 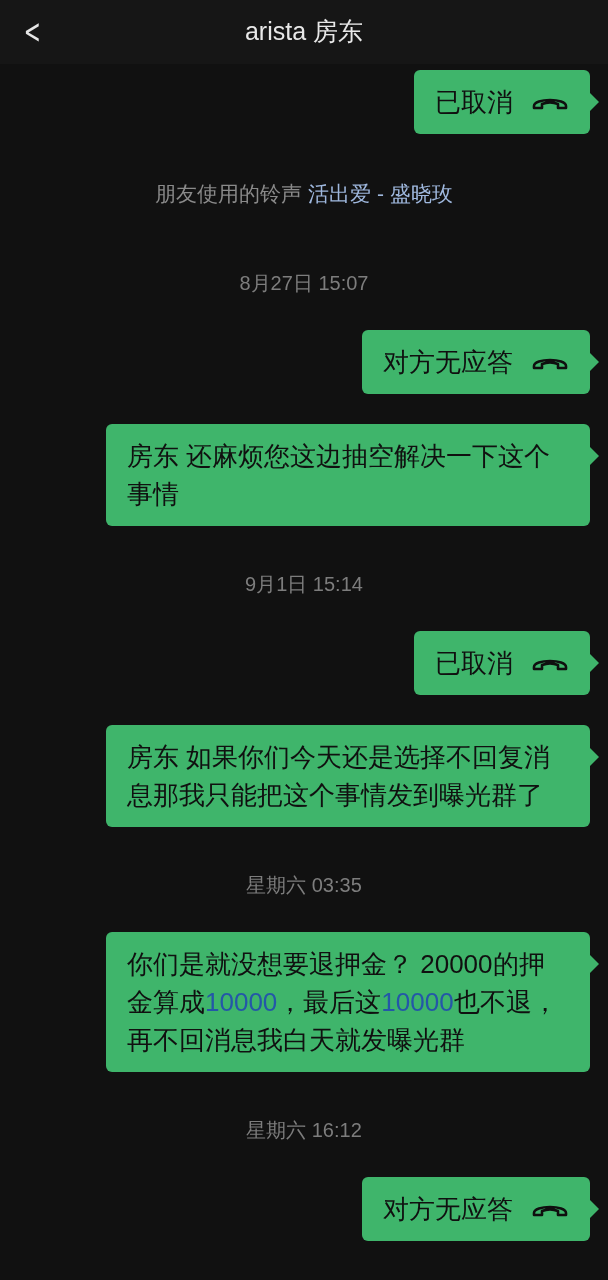 I want to click on message-text: 房东 如果你们今天还是选择不回复消息那我只能把这个事情发到曝光群了, so click(x=339, y=776).